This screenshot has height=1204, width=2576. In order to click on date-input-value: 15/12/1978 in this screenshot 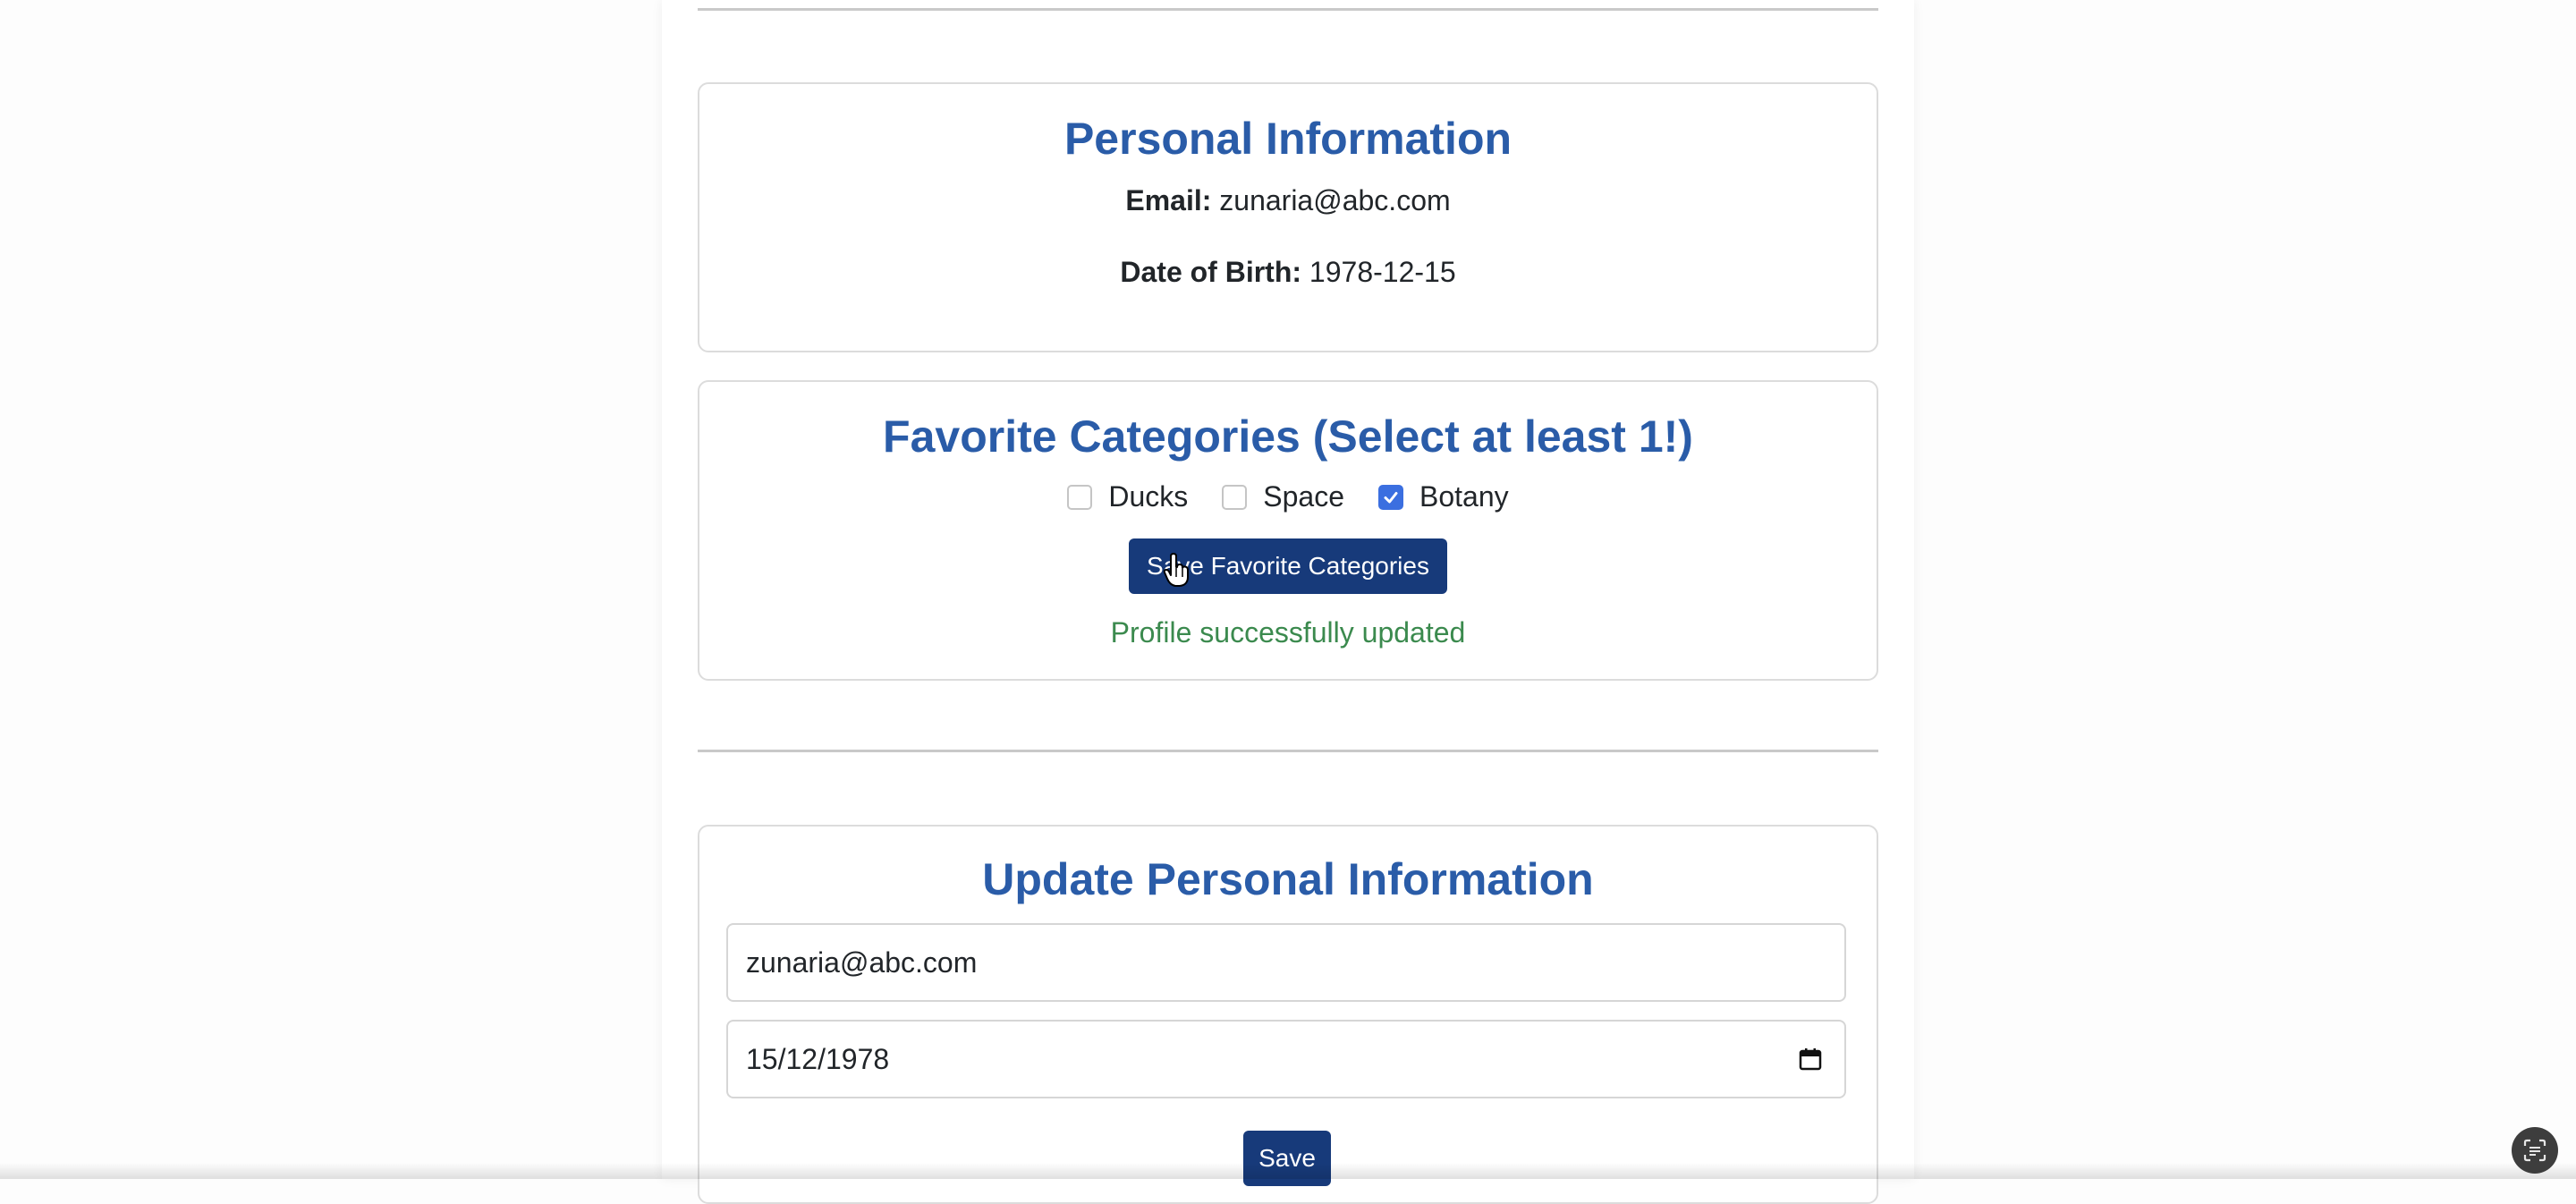, I will do `click(818, 1058)`.